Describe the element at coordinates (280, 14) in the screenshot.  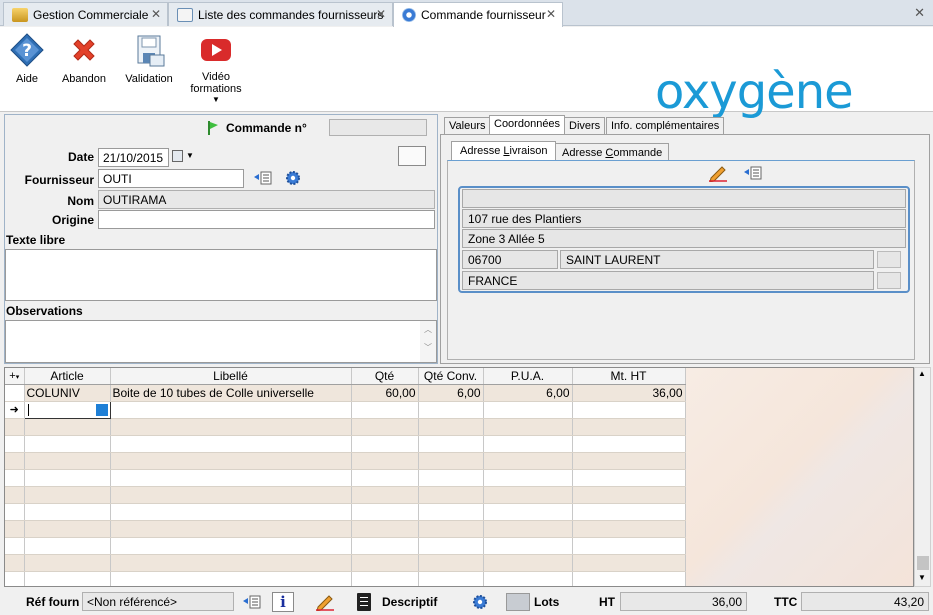
I see `tab-liste-commandes: Liste des commandes fournisseurs ✕` at that location.